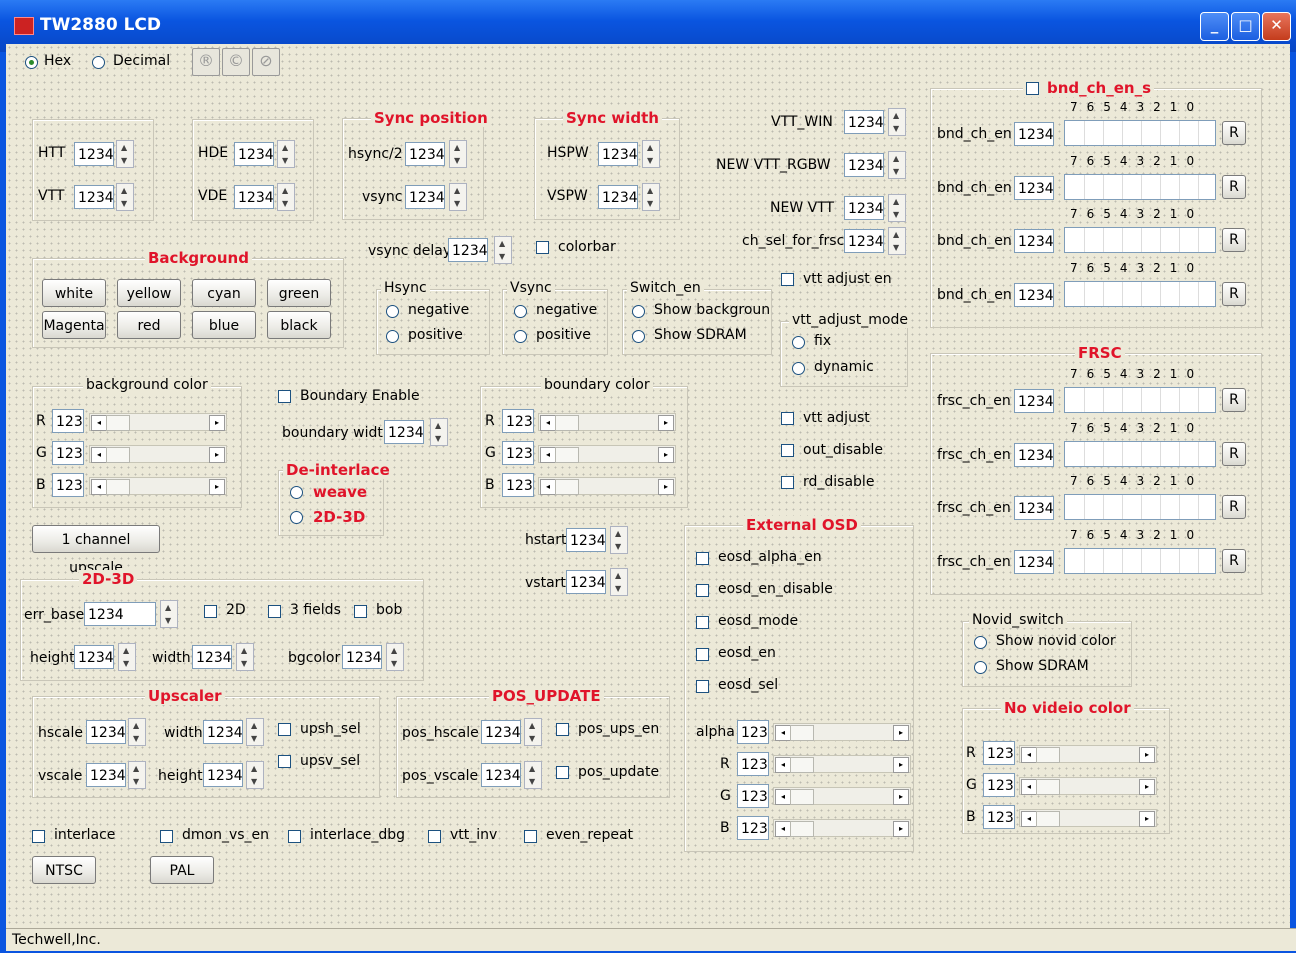  I want to click on bg-g-slider: ◂ ▸, so click(158, 454).